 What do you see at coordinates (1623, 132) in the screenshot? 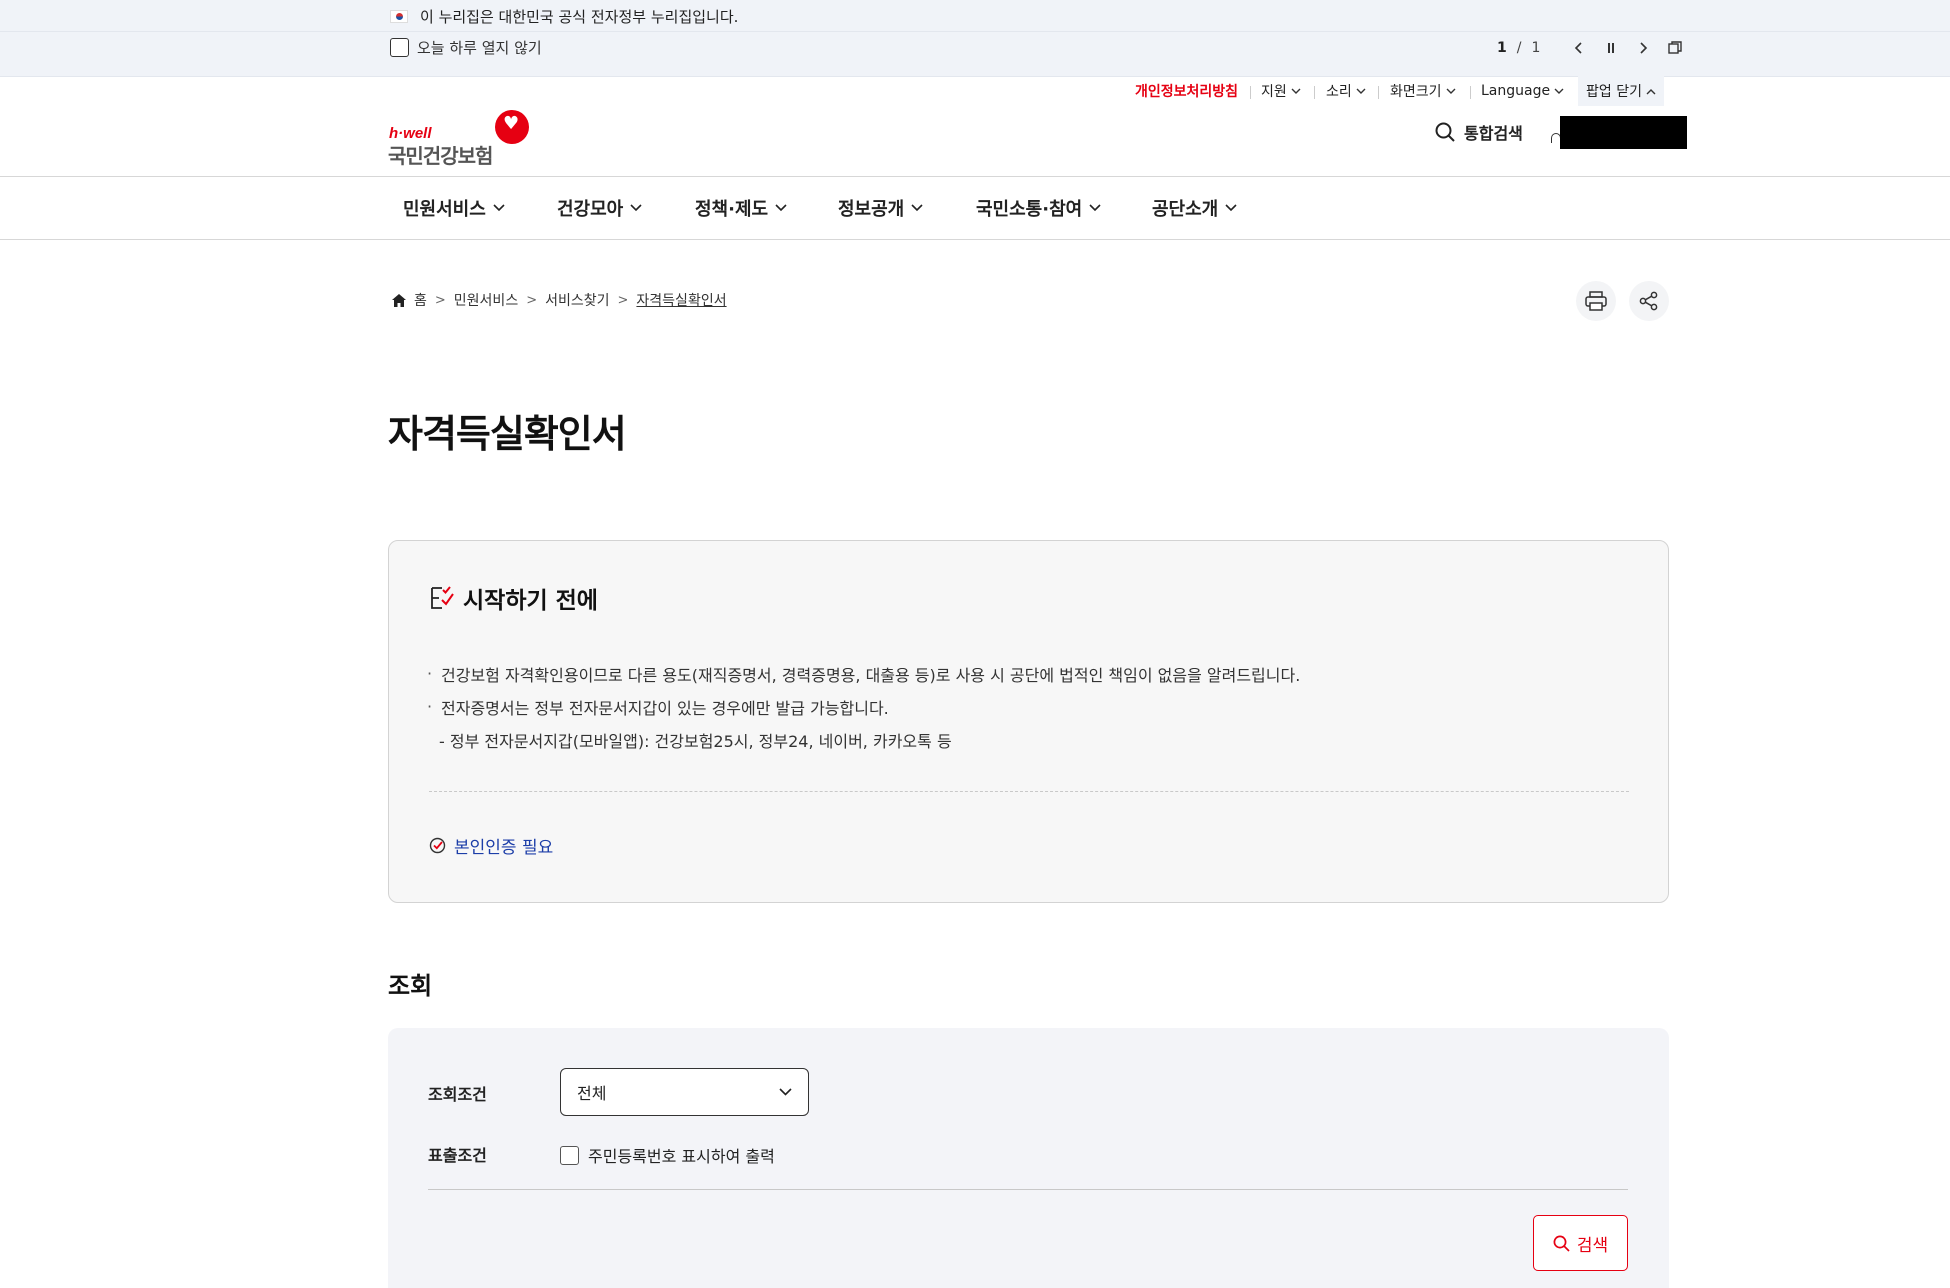
I see `redacted-area` at bounding box center [1623, 132].